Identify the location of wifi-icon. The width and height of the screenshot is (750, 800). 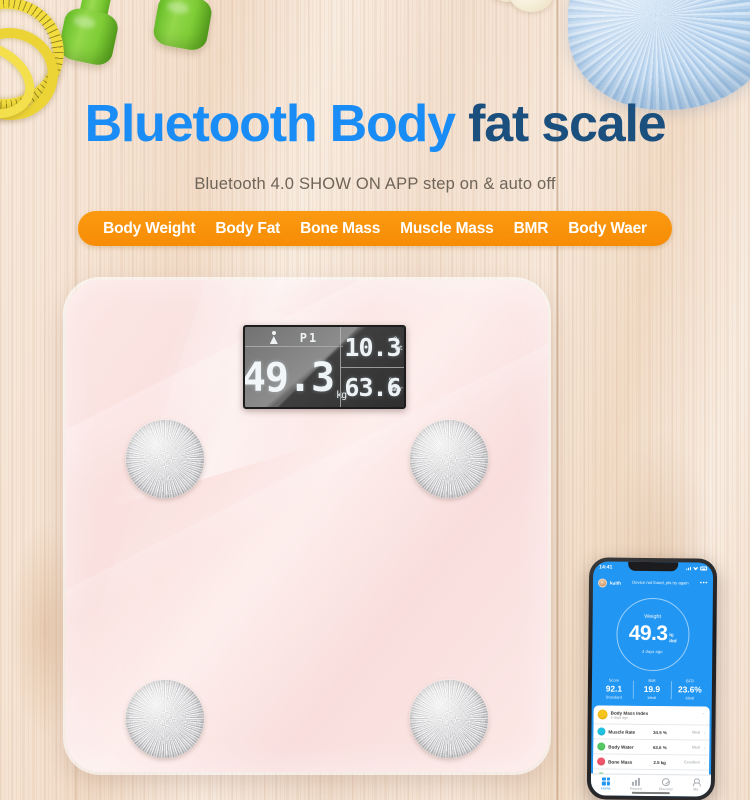
(695, 568).